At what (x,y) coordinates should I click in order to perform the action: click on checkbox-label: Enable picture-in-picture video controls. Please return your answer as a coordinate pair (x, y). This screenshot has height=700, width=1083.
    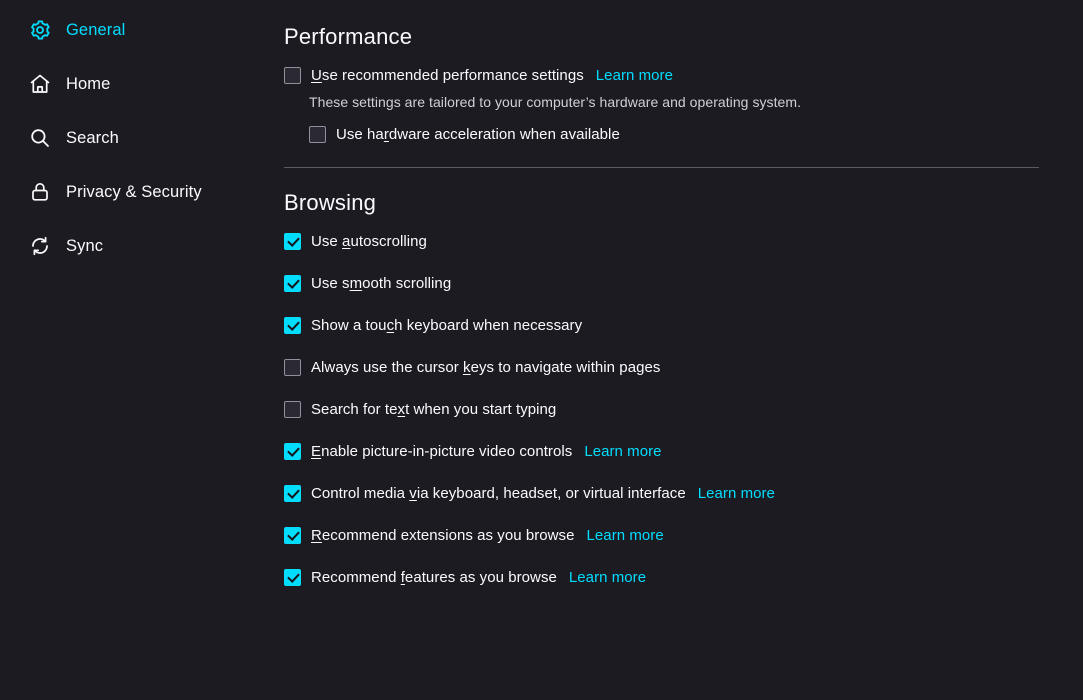
    Looking at the image, I should click on (442, 452).